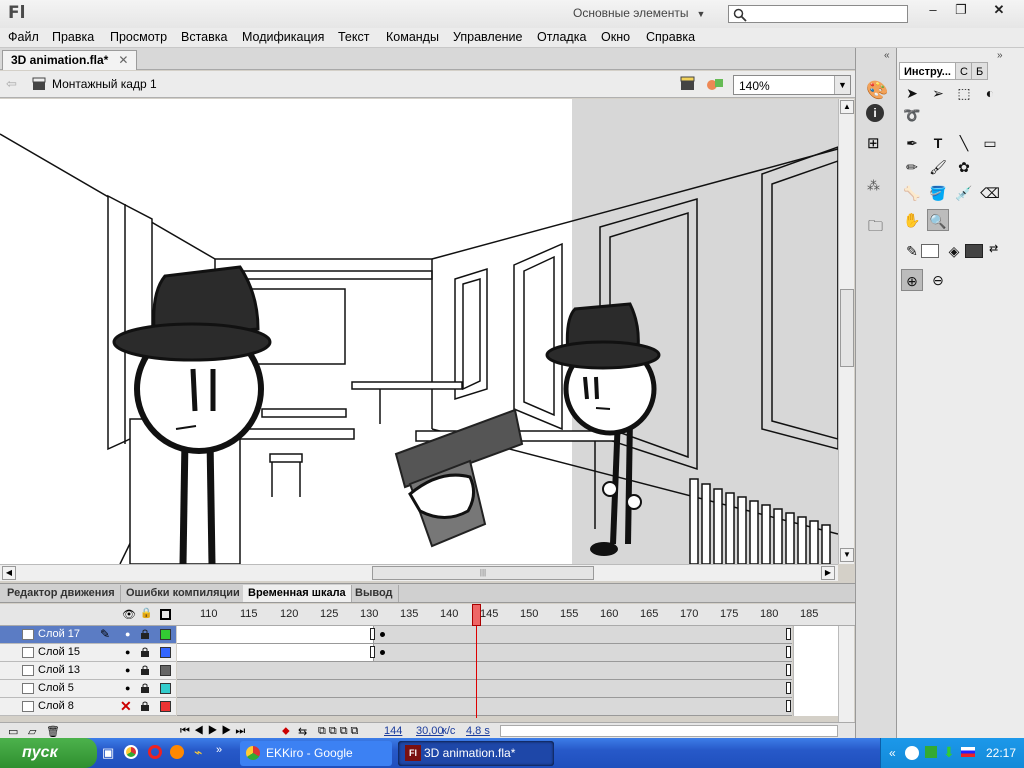 The height and width of the screenshot is (768, 1024). Describe the element at coordinates (847, 555) in the screenshot. I see `scroll-down-button: ▼` at that location.